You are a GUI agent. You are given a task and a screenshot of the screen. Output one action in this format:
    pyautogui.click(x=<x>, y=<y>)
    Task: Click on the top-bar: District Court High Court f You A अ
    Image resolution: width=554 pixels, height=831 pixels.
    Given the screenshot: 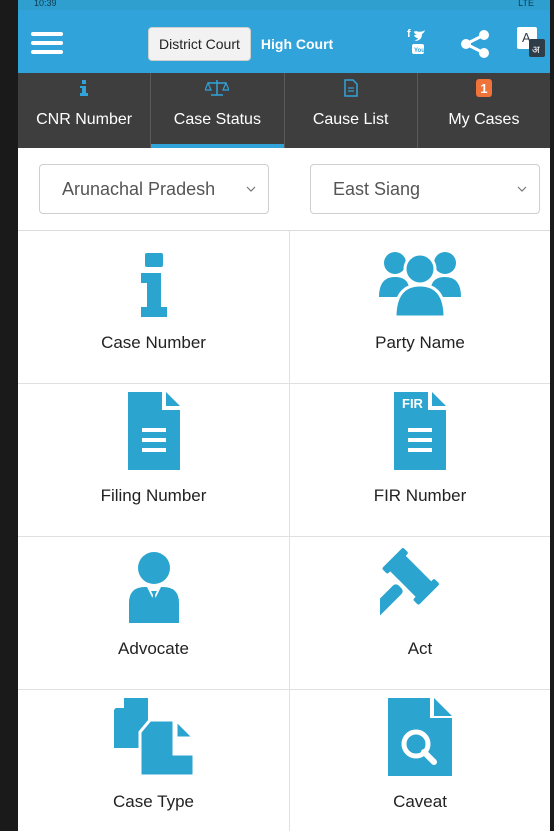 What is the action you would take?
    pyautogui.click(x=284, y=41)
    